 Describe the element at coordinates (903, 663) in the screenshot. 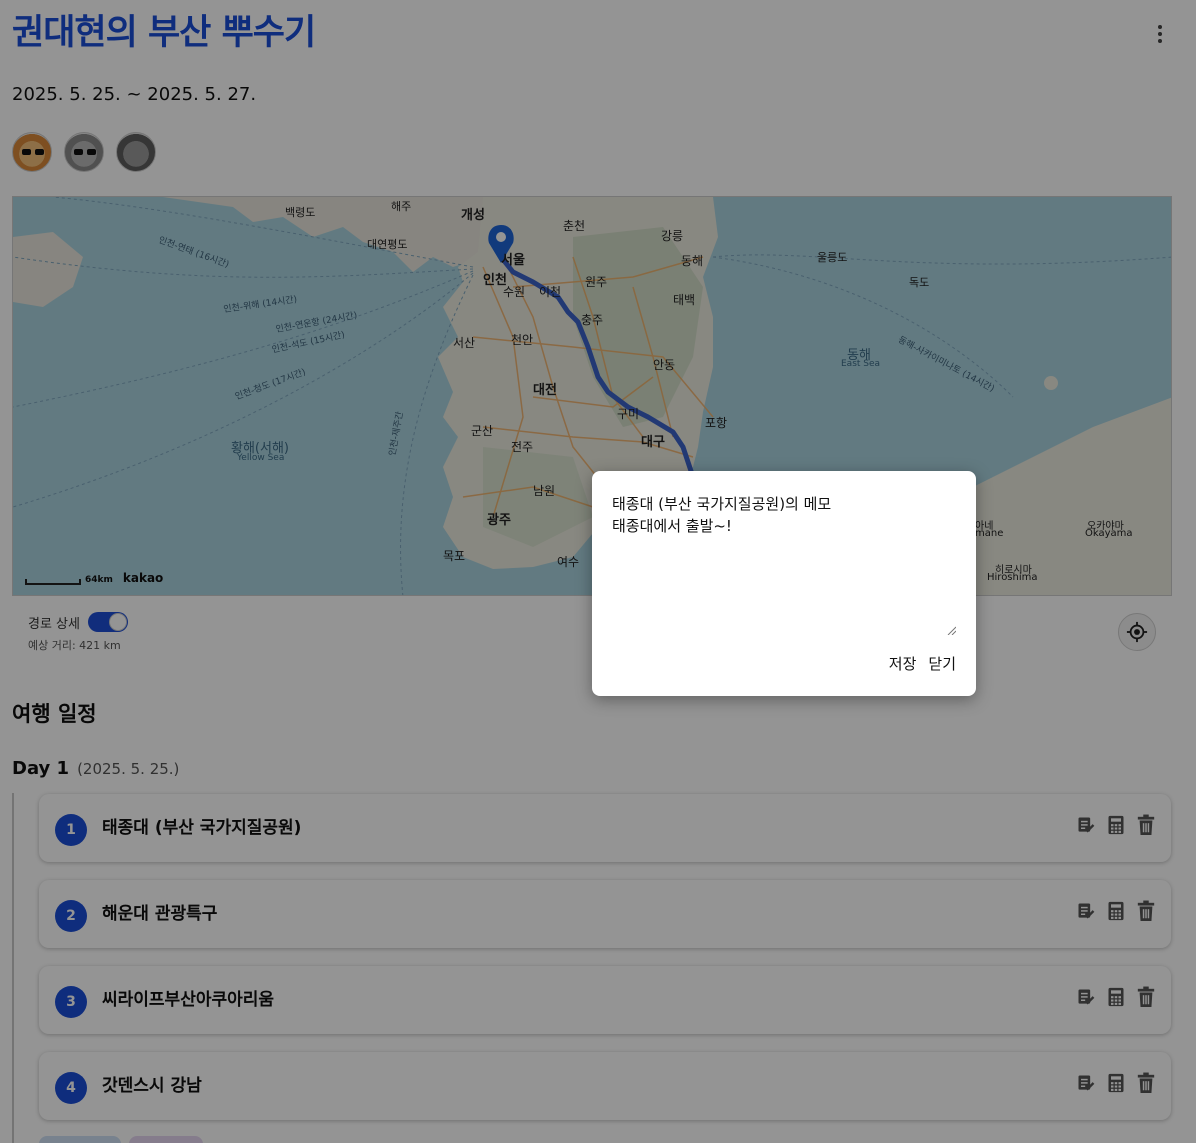

I see `save-button: 저장` at that location.